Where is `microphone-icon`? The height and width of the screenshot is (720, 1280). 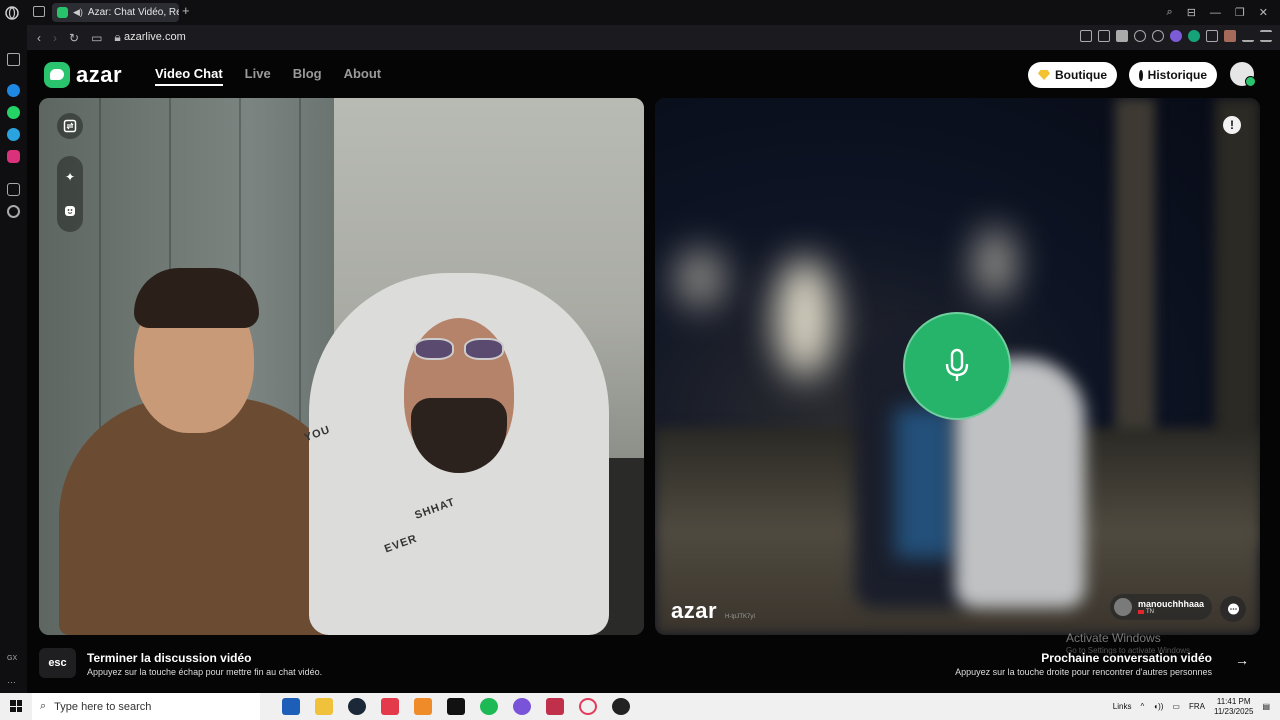 microphone-icon is located at coordinates (957, 364).